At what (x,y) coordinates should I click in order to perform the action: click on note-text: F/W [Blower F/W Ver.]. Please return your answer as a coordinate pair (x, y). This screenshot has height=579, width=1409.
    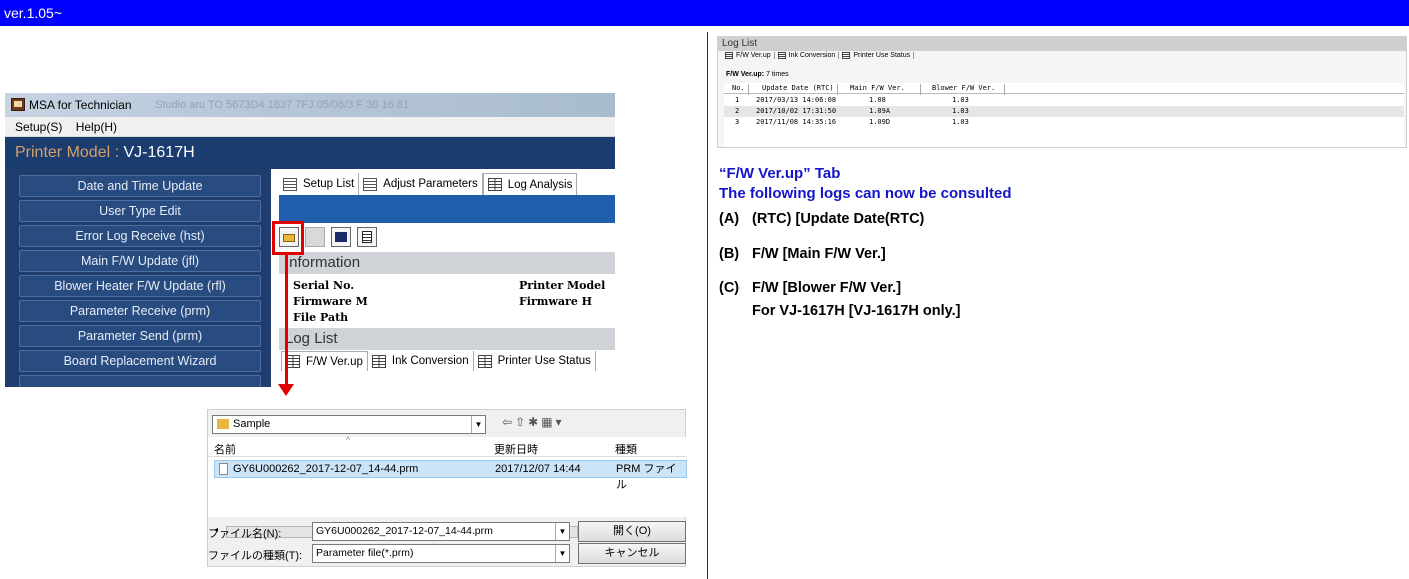
    Looking at the image, I should click on (827, 288).